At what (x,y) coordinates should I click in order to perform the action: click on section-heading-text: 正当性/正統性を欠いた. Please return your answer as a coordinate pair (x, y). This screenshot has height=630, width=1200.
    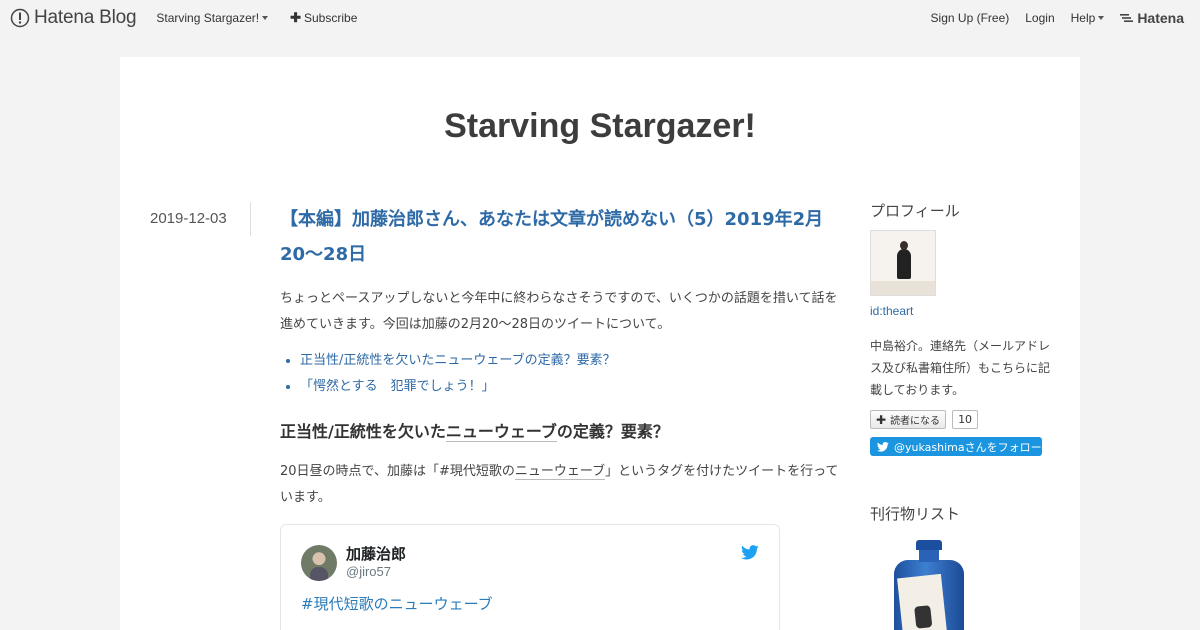
    Looking at the image, I should click on (363, 431).